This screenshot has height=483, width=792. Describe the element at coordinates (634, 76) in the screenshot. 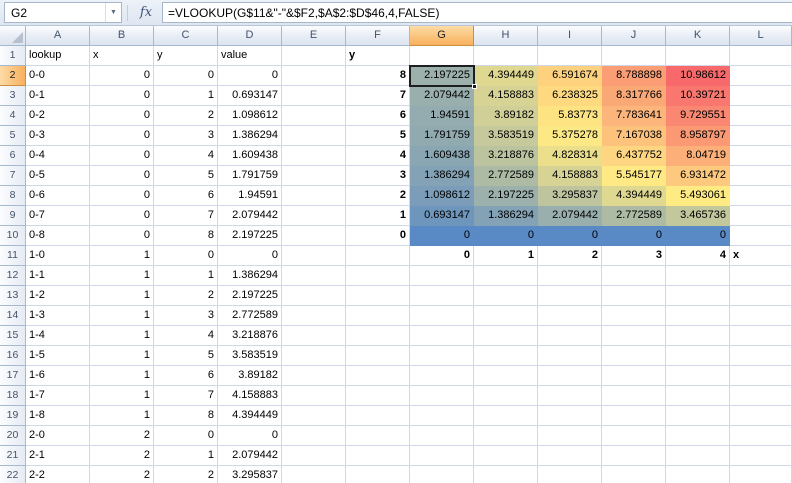

I see `cell-J2: 8.788898` at that location.